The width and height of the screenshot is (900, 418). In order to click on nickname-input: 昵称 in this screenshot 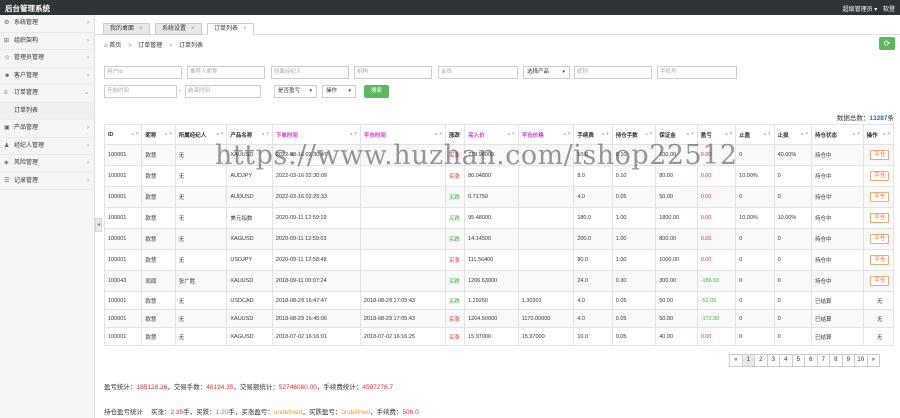, I will do `click(613, 72)`.